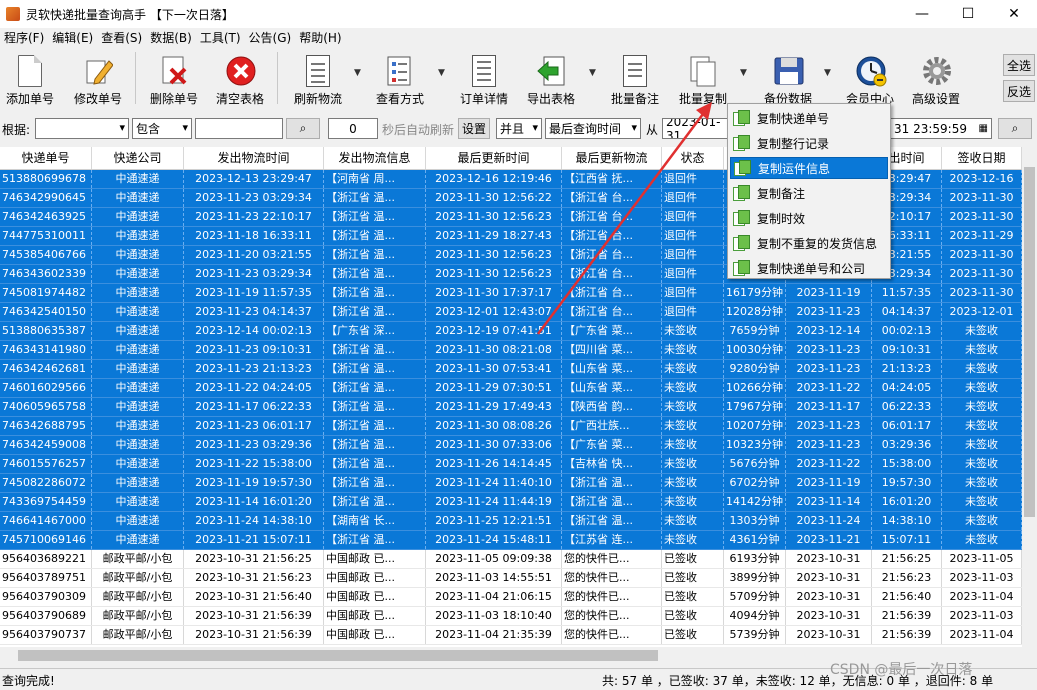 This screenshot has height=690, width=1037. Describe the element at coordinates (1014, 14) in the screenshot. I see `close-button: ✕` at that location.